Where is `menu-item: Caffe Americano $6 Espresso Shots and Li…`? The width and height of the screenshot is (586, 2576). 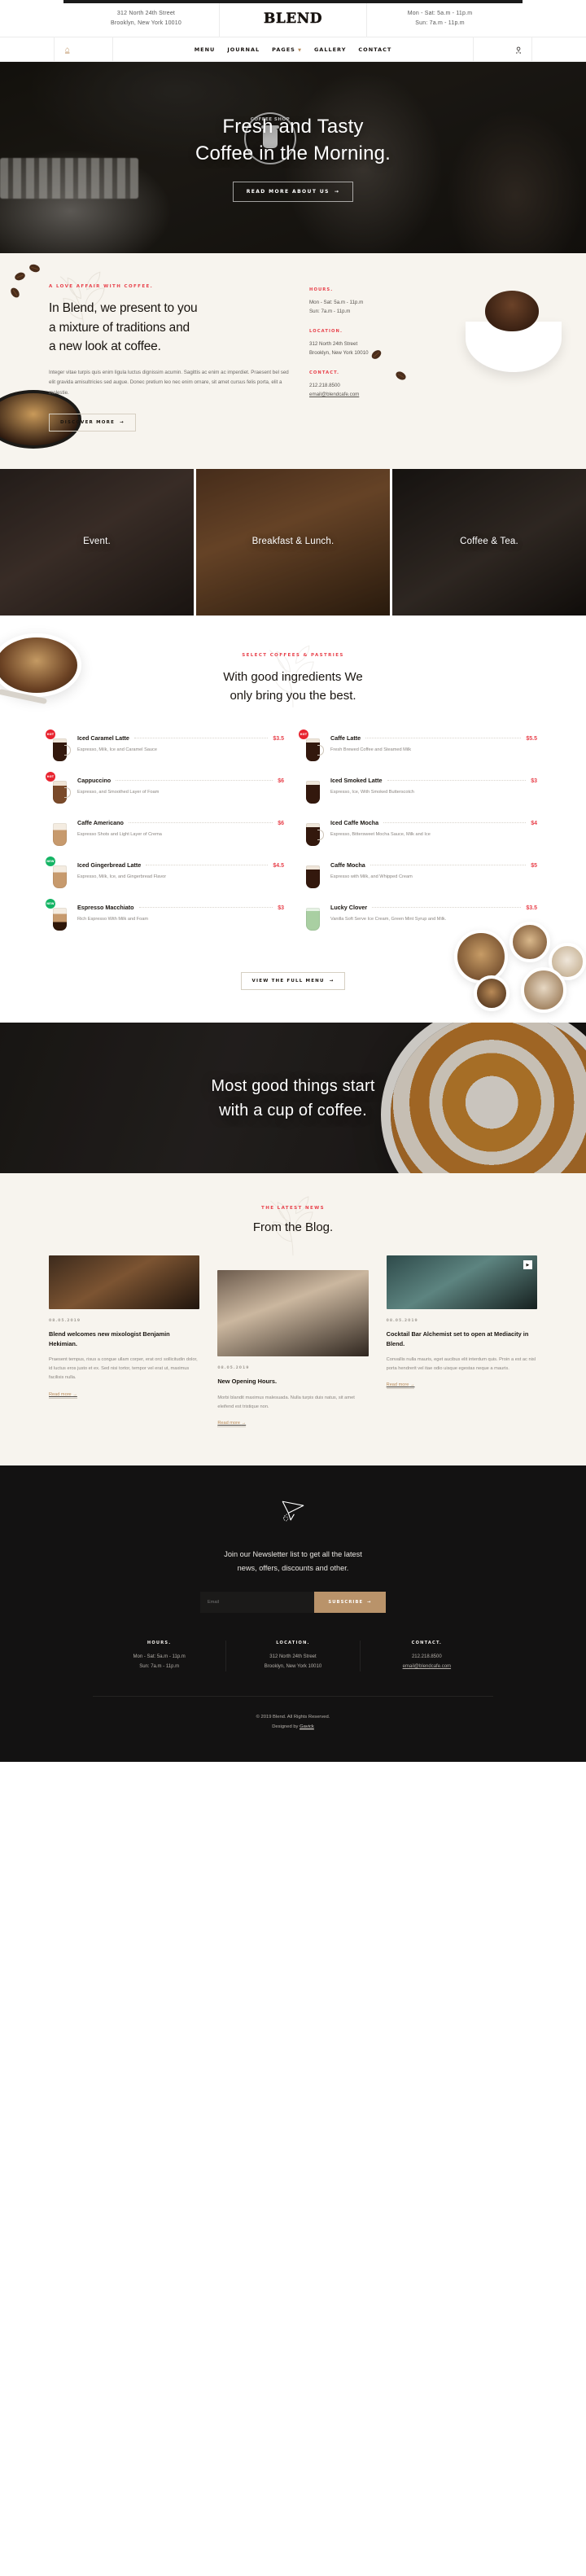
menu-item: Caffe Americano $6 Espresso Shots and Li… is located at coordinates (166, 832).